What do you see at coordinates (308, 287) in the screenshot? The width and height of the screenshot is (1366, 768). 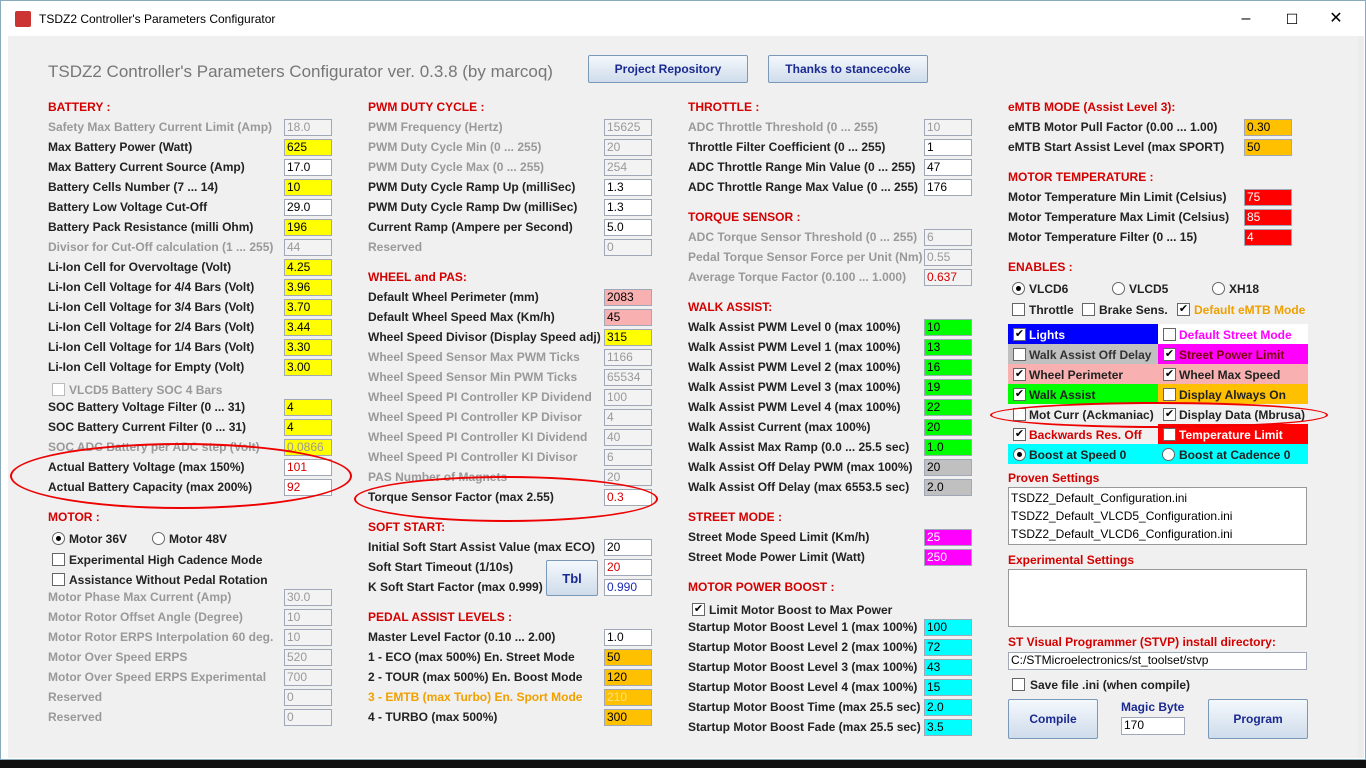 I see `battery-row-field: 3.96` at bounding box center [308, 287].